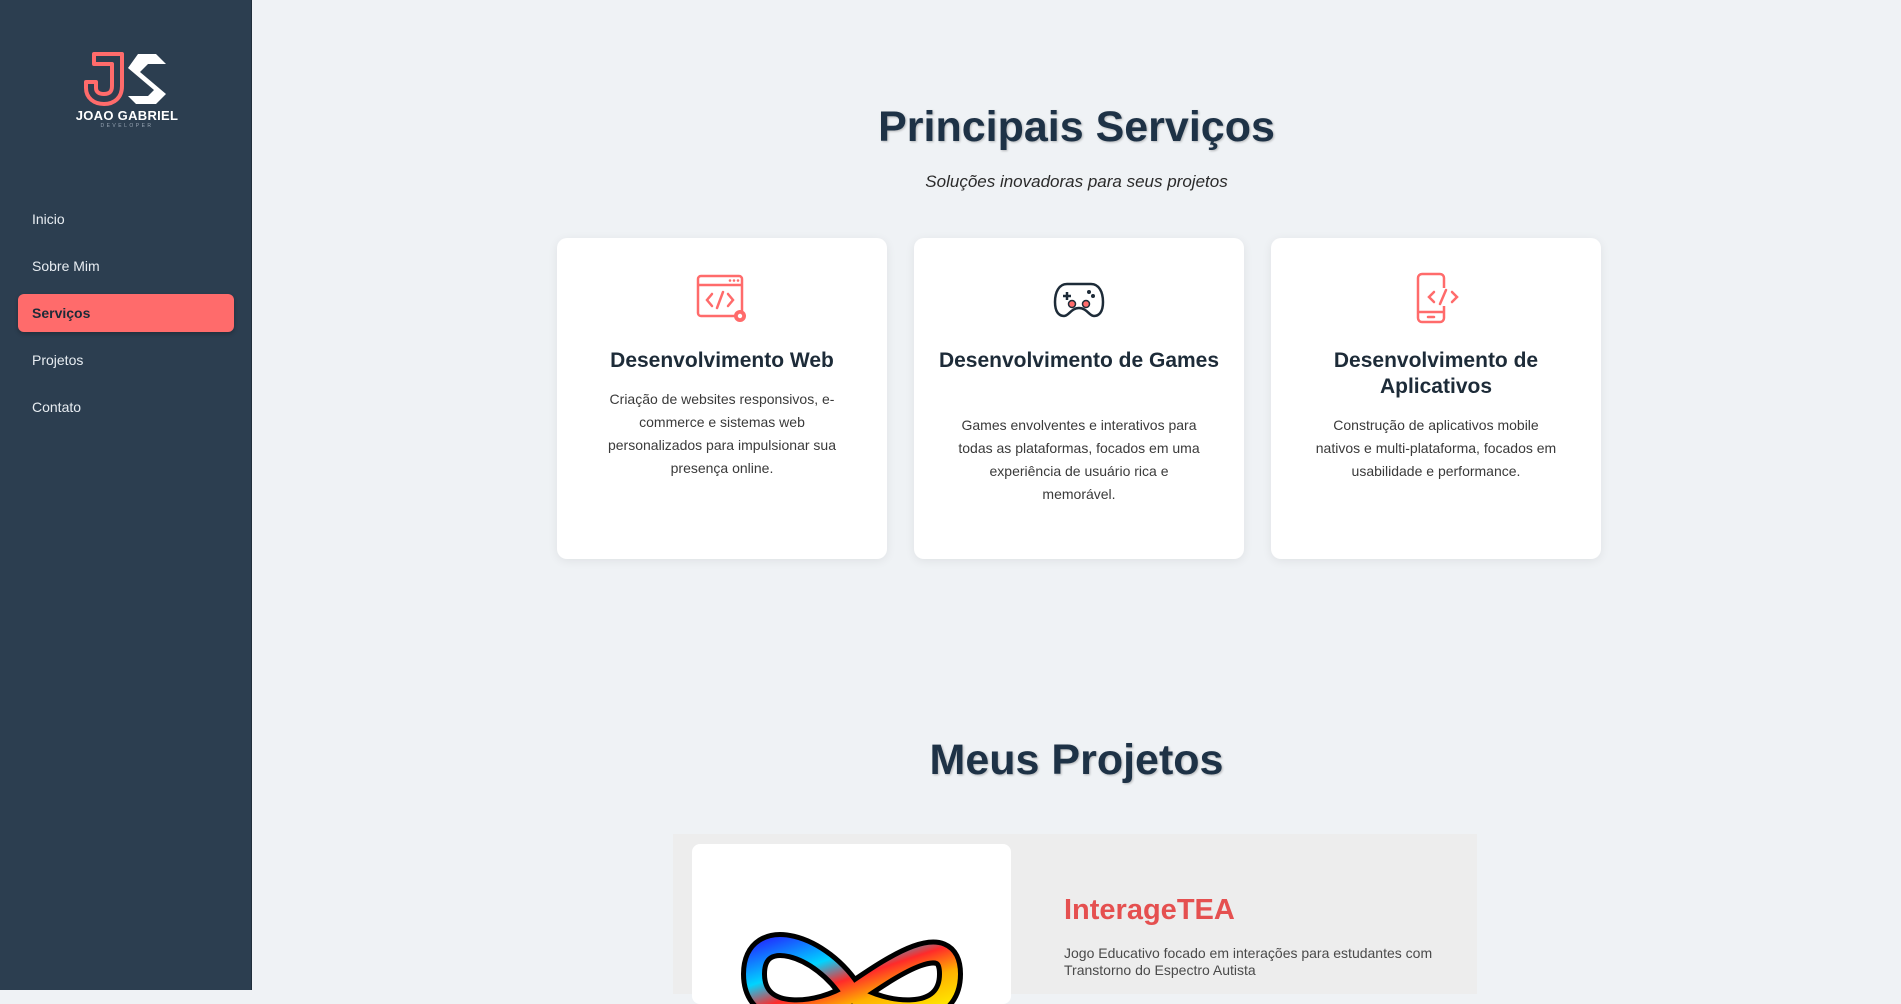  Describe the element at coordinates (1076, 760) in the screenshot. I see `projects-title: Meus Projetos` at that location.